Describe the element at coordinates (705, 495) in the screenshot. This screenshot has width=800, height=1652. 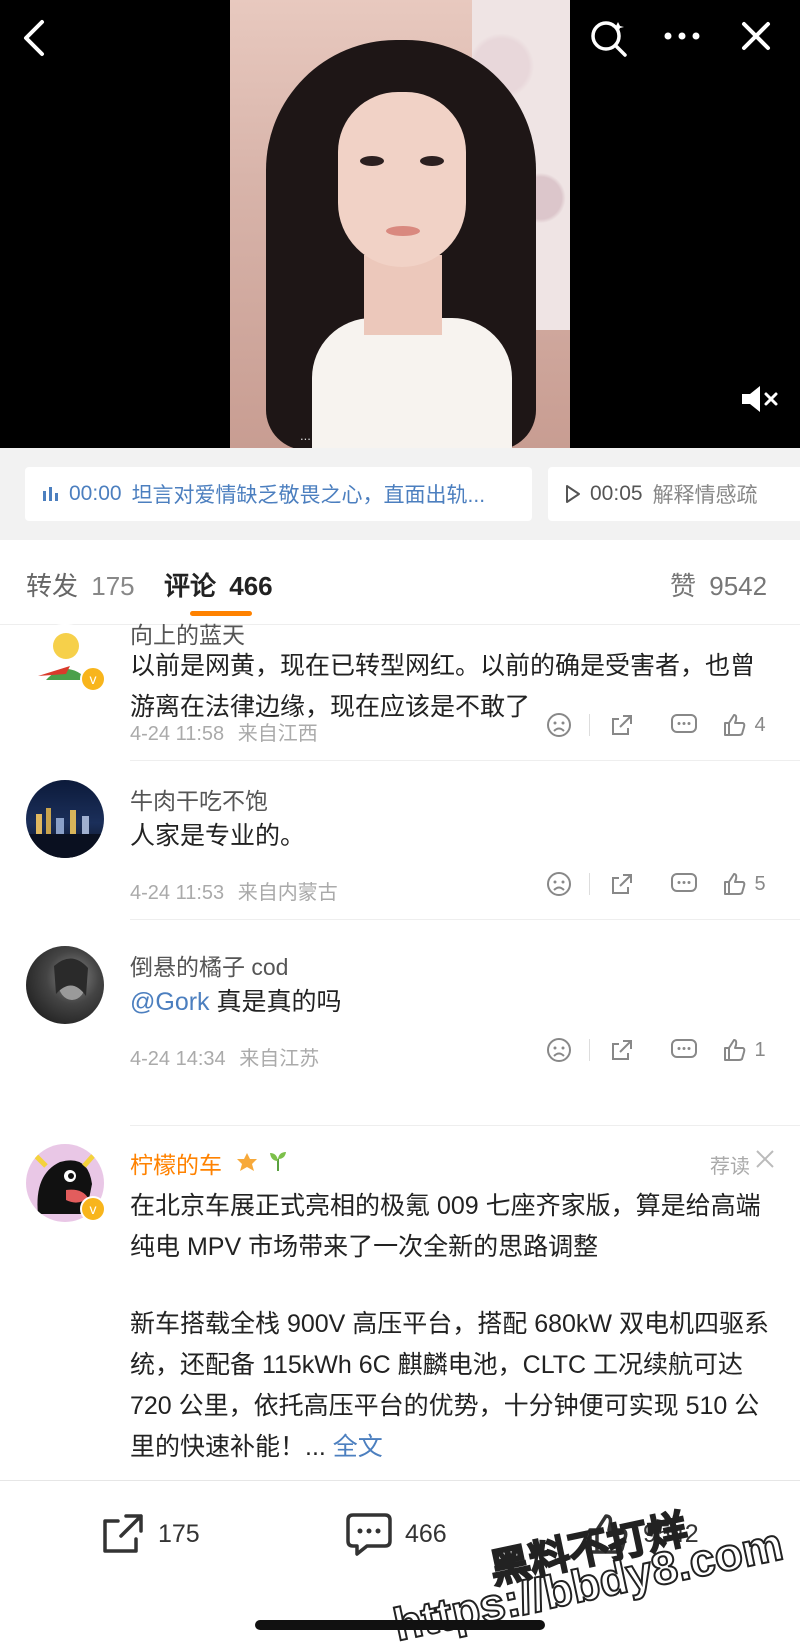
I see `chapter-text: 解释情感疏` at that location.